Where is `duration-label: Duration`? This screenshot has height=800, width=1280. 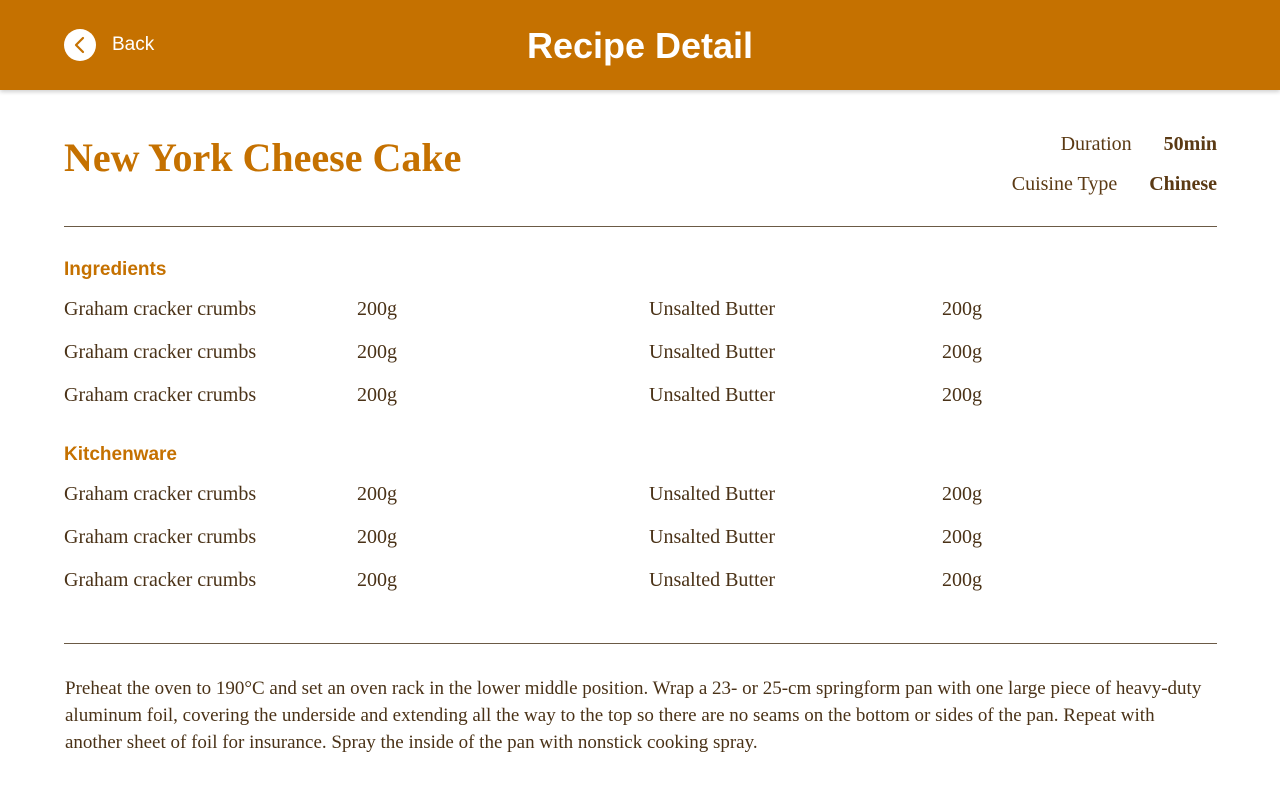
duration-label: Duration is located at coordinates (1096, 144).